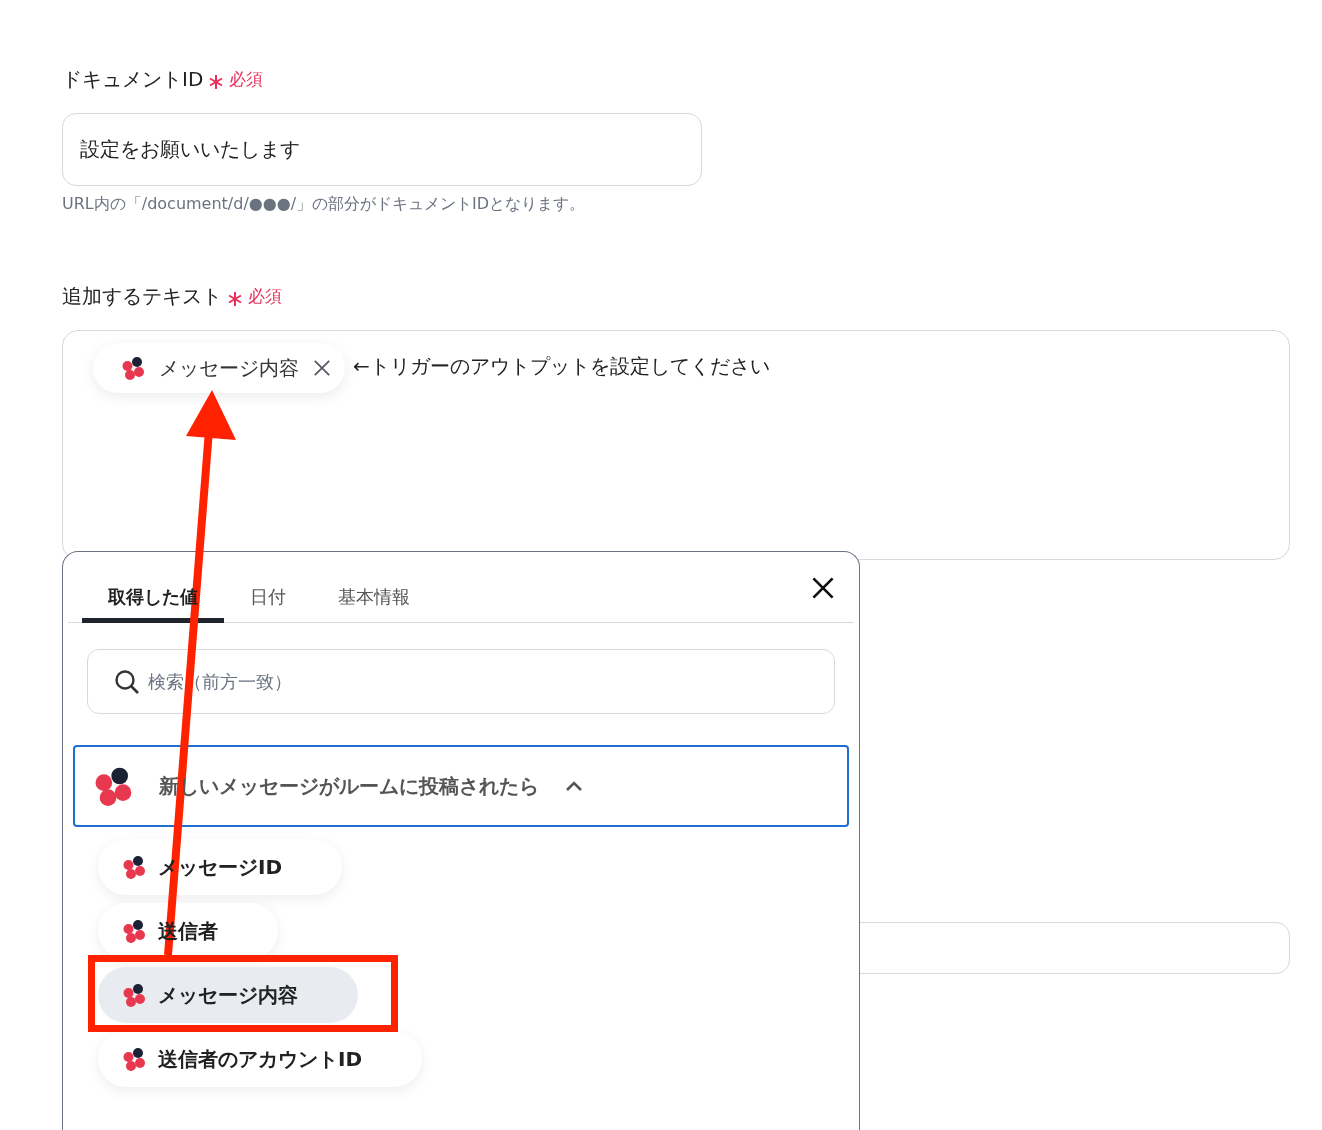 The width and height of the screenshot is (1322, 1130). Describe the element at coordinates (228, 995) in the screenshot. I see `output-item: メッセージ内容` at that location.